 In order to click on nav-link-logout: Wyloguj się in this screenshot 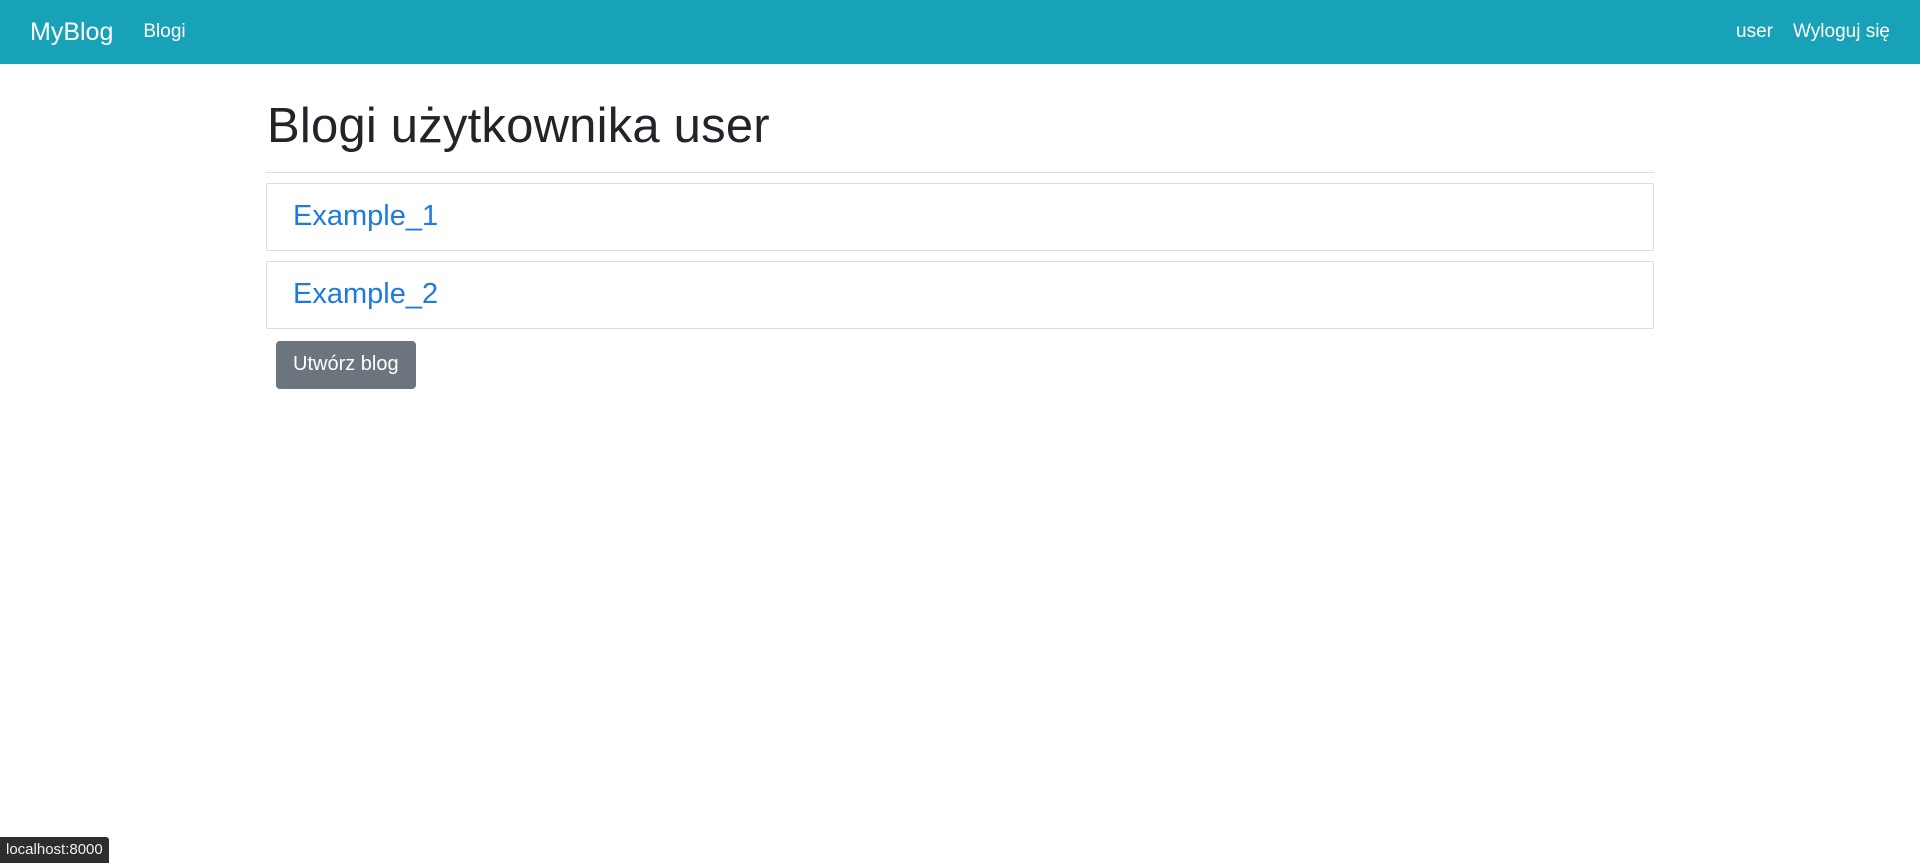, I will do `click(1841, 32)`.